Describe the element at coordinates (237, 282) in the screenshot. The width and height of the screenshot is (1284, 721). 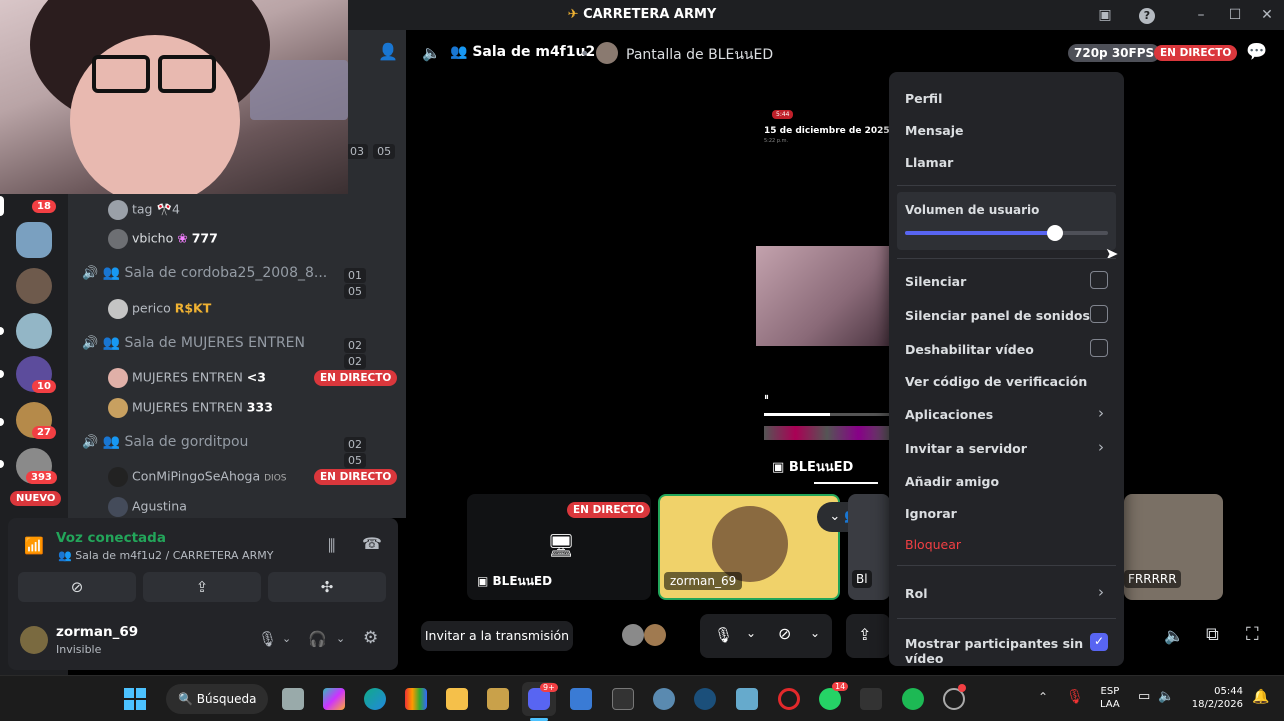
I see `voice-channel: 🔊 👥 Sala de cordoba25_2008_8... 01 05` at that location.